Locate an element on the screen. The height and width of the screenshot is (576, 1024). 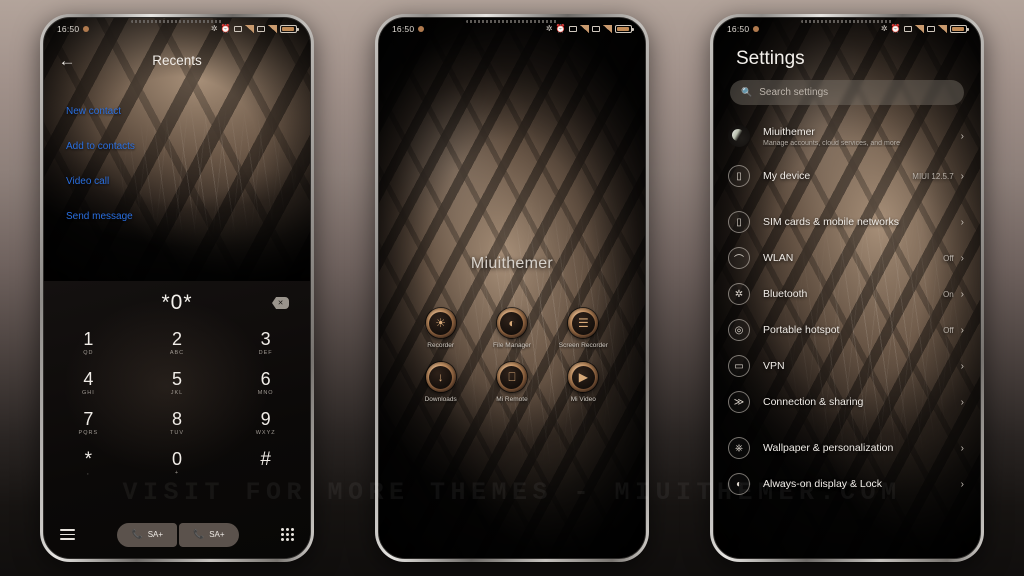
key-4: 4 GHI is located at coordinates (88, 382).